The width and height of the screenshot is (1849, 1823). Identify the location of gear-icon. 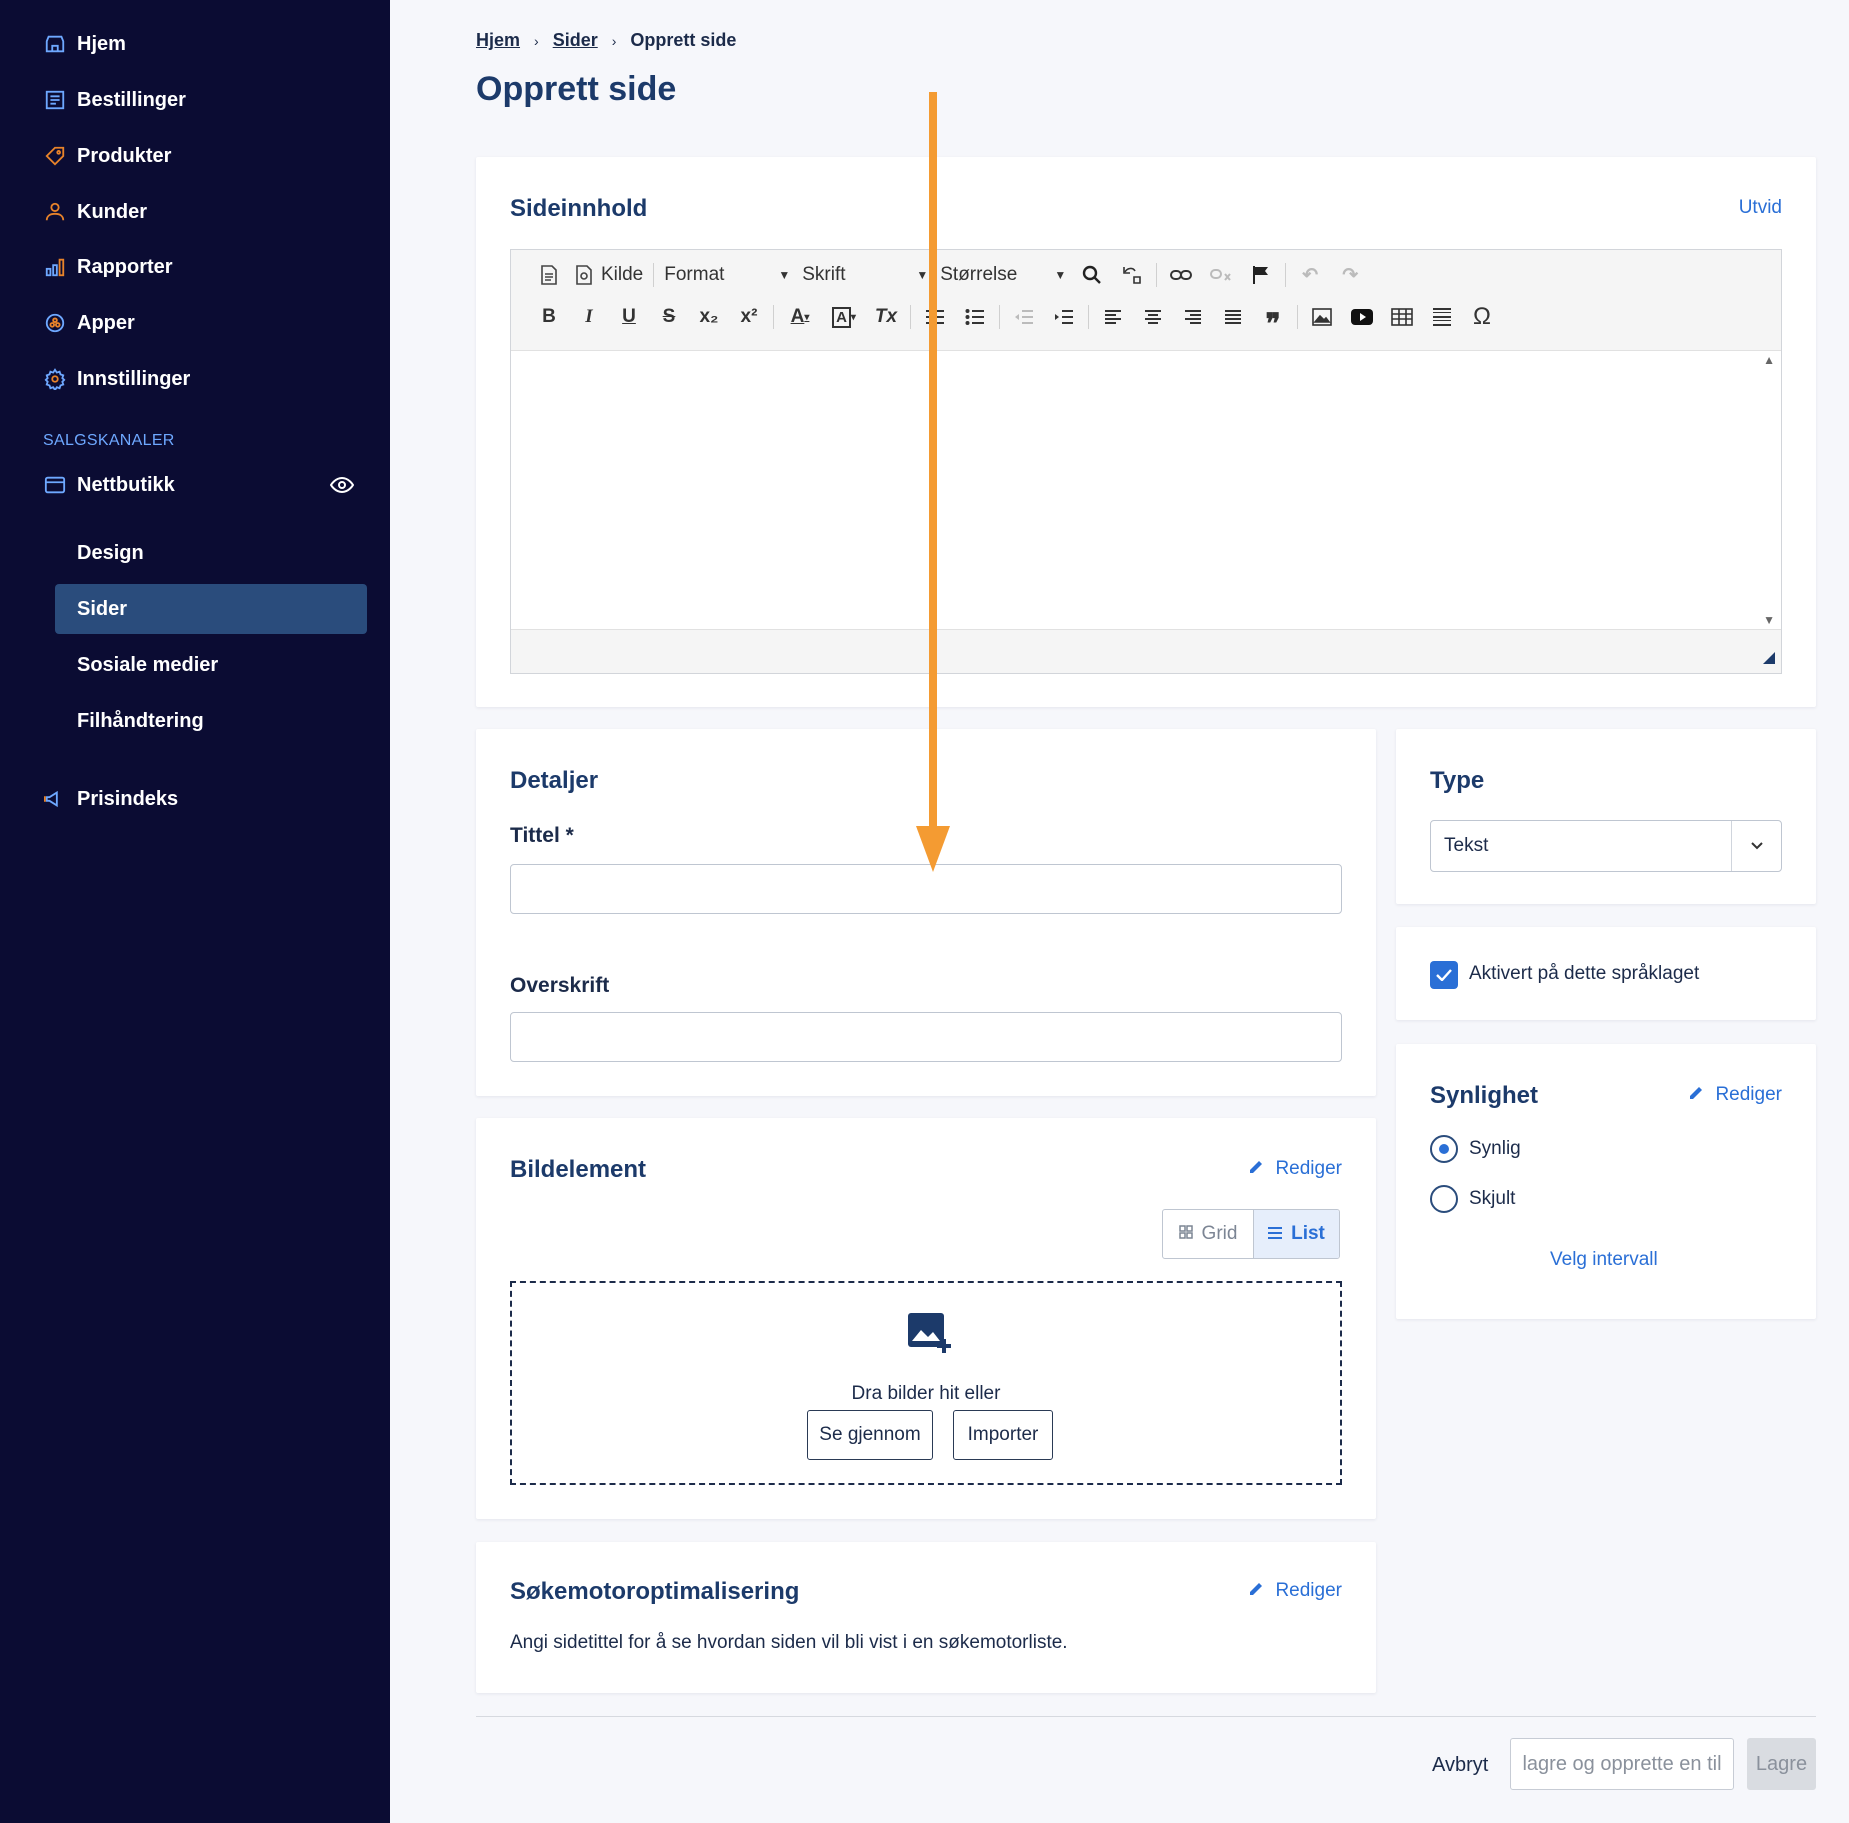
(55, 379).